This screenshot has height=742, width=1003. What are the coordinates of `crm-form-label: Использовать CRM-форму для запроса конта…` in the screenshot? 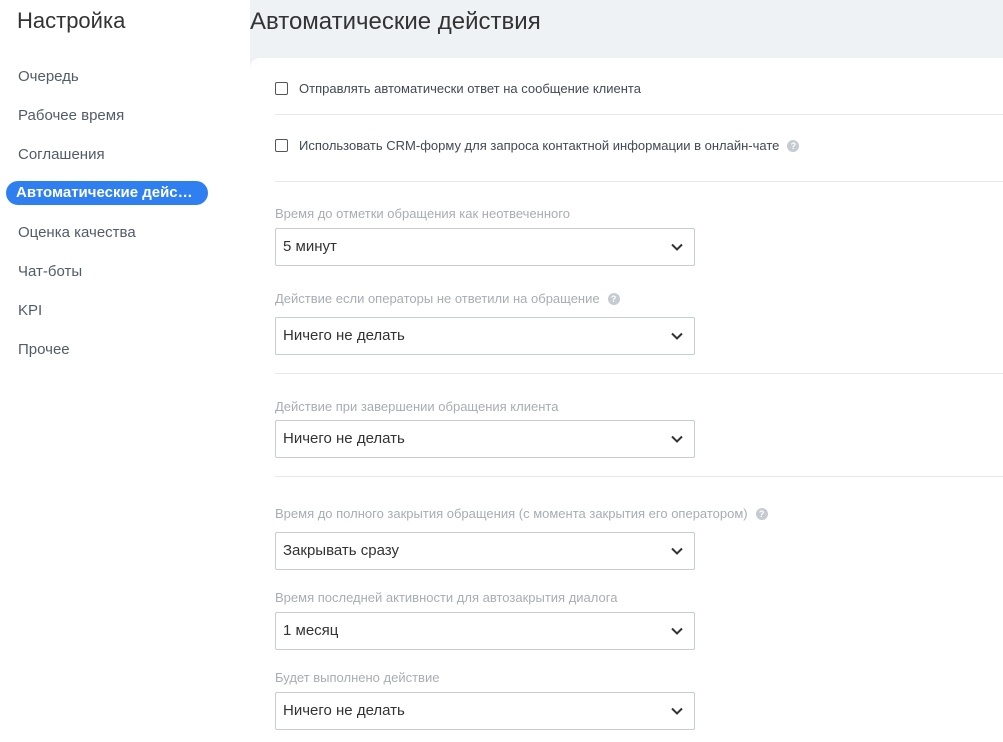 It's located at (539, 145).